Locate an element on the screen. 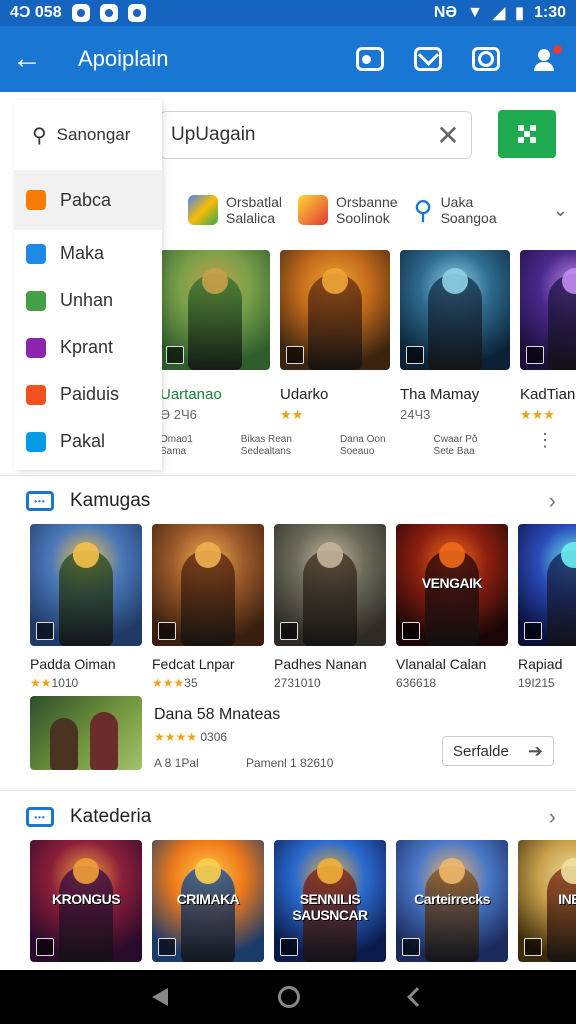 This screenshot has width=576, height=1024. game-card: Rapiad 19I215 is located at coordinates (547, 609).